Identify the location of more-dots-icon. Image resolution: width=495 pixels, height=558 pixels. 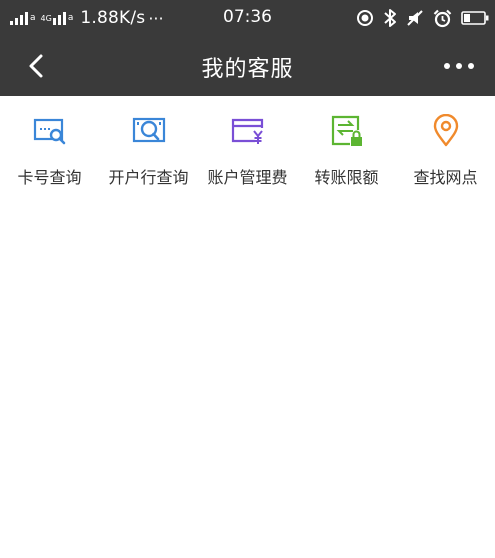
(459, 66).